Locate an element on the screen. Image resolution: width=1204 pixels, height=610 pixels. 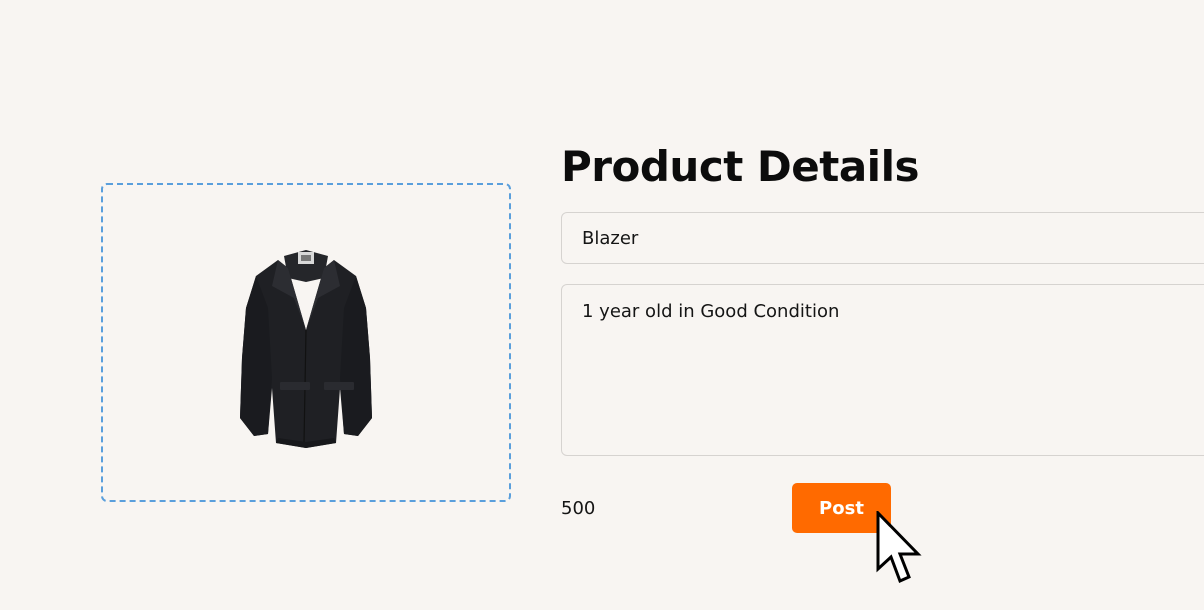
page-title: Product Details is located at coordinates (740, 166).